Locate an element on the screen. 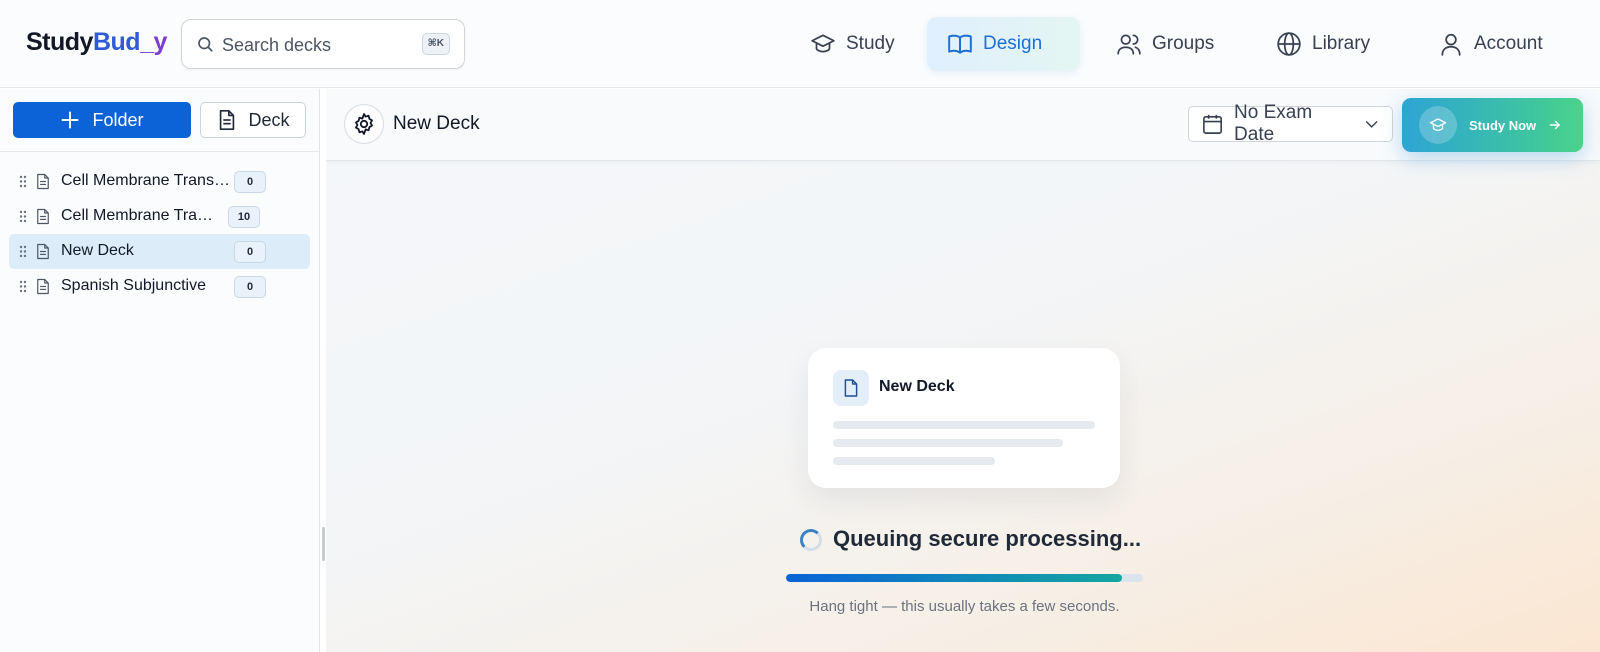 This screenshot has width=1600, height=652. study-now-button: Study Now is located at coordinates (1492, 125).